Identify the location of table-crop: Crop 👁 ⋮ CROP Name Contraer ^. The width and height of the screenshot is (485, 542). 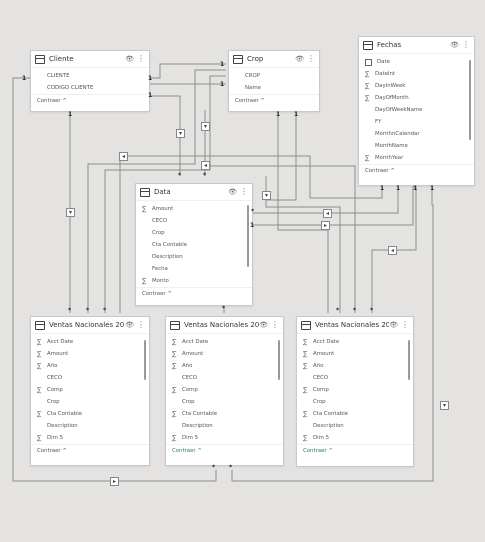
(274, 81).